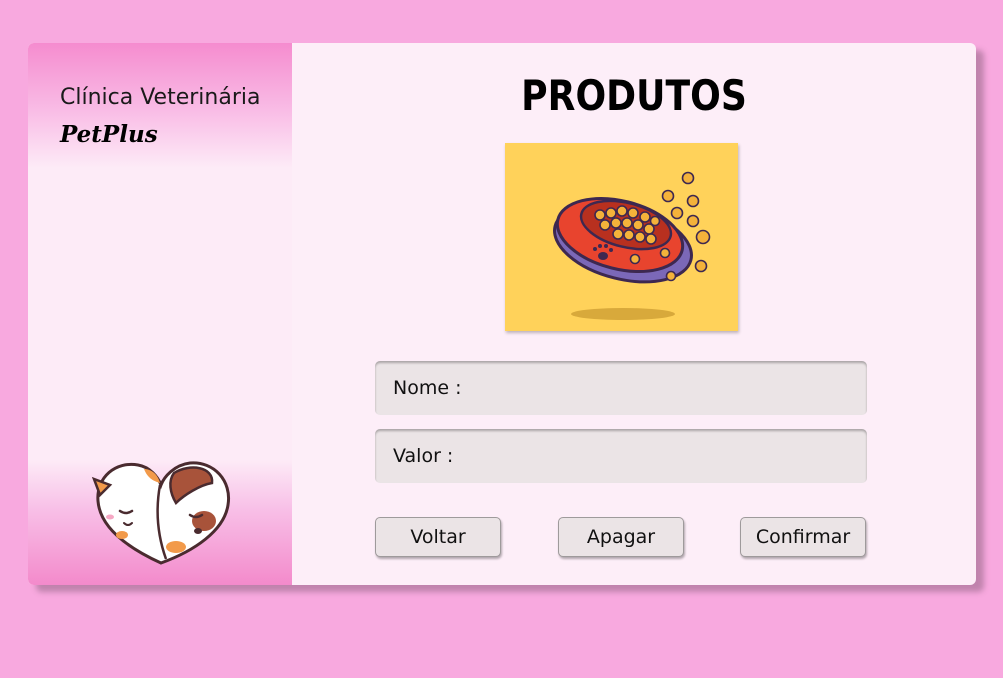 The image size is (1003, 678). What do you see at coordinates (664, 456) in the screenshot?
I see `valor-input` at bounding box center [664, 456].